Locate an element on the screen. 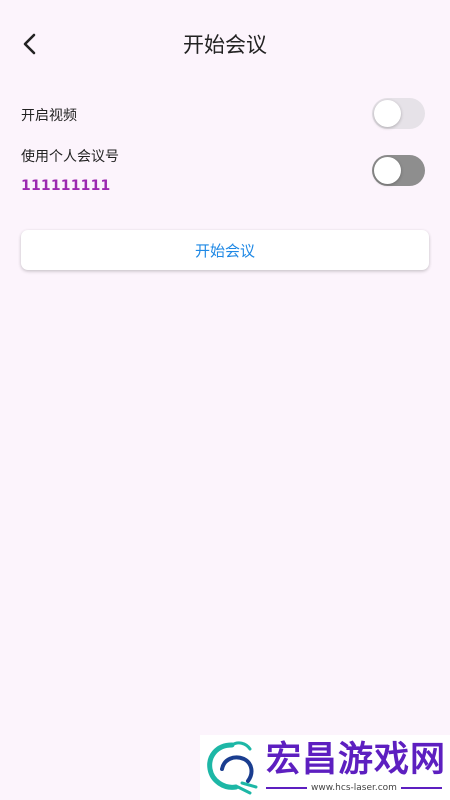 The height and width of the screenshot is (800, 450). watermark-url-row: www.hcs-laser.com is located at coordinates (354, 788).